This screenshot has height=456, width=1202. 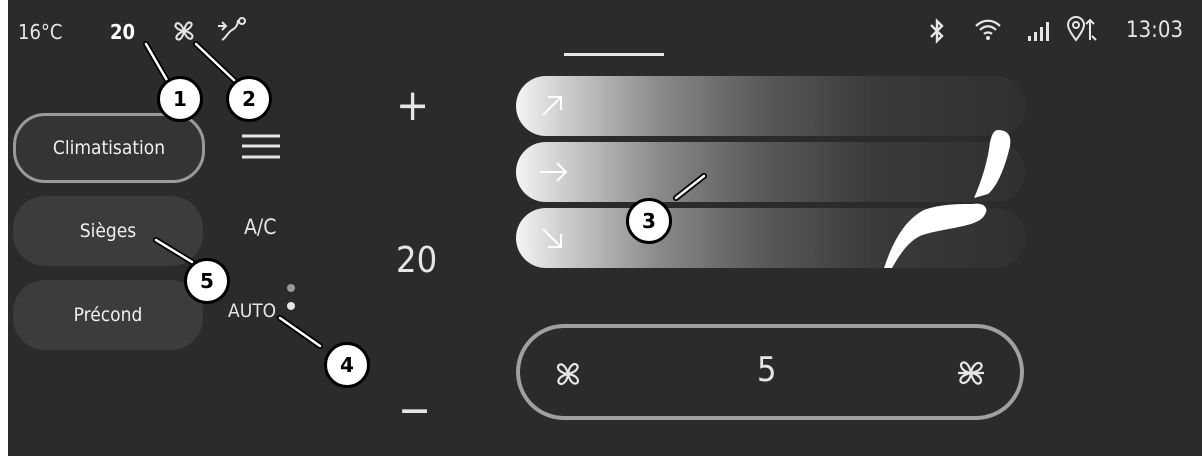 What do you see at coordinates (249, 99) in the screenshot?
I see `callout-marker: 2` at bounding box center [249, 99].